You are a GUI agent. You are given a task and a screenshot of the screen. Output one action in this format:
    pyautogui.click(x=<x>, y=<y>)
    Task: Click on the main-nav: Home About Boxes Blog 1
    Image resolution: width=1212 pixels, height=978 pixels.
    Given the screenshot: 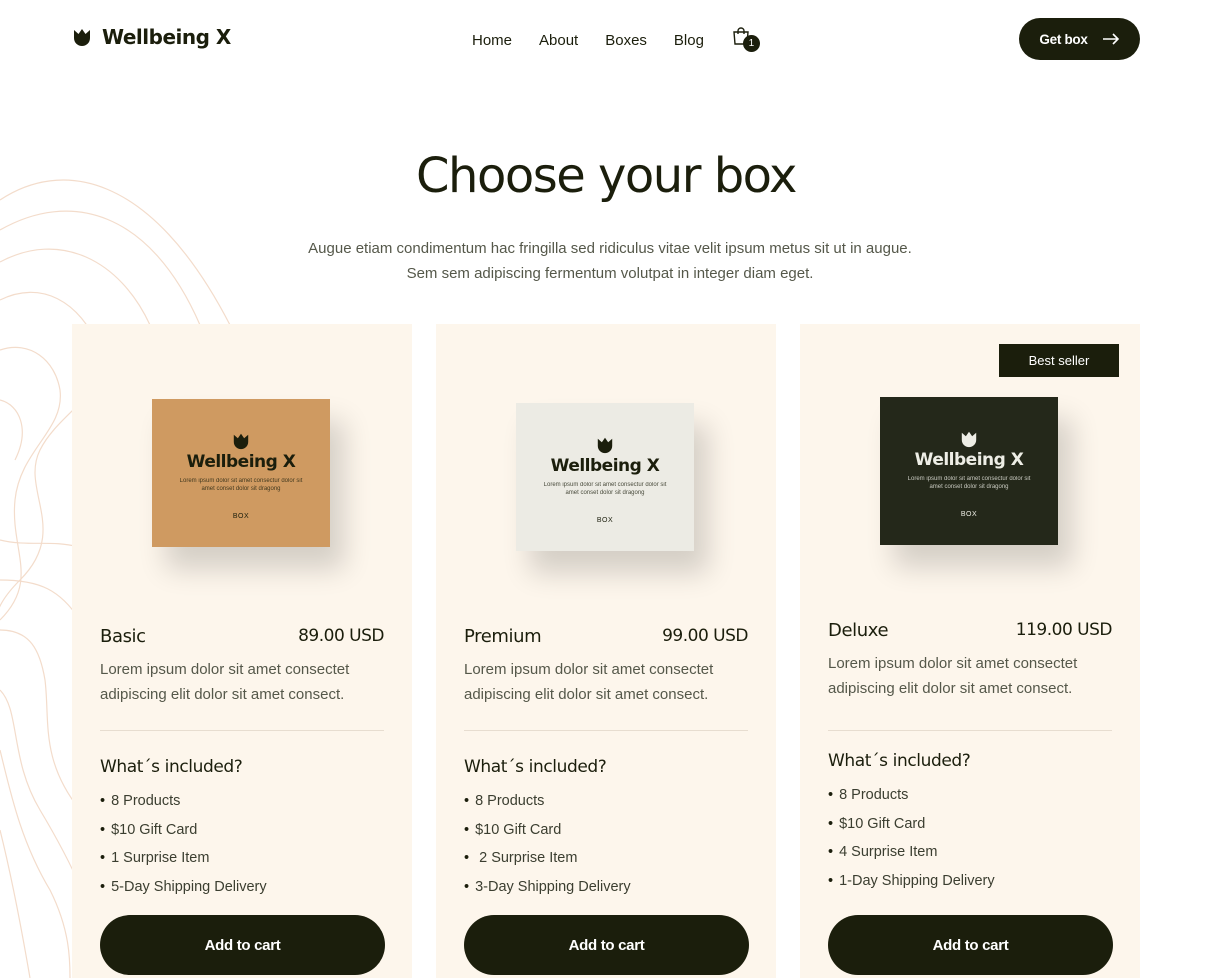 What is the action you would take?
    pyautogui.click(x=616, y=39)
    